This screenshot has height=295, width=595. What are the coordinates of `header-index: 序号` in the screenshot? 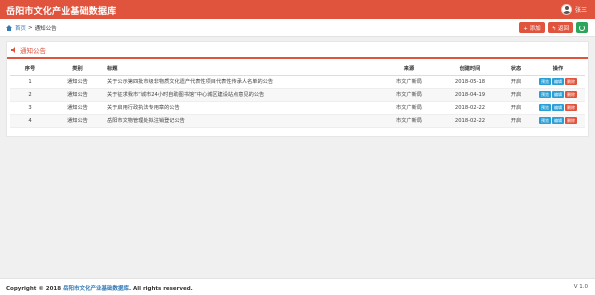 It's located at (30, 69).